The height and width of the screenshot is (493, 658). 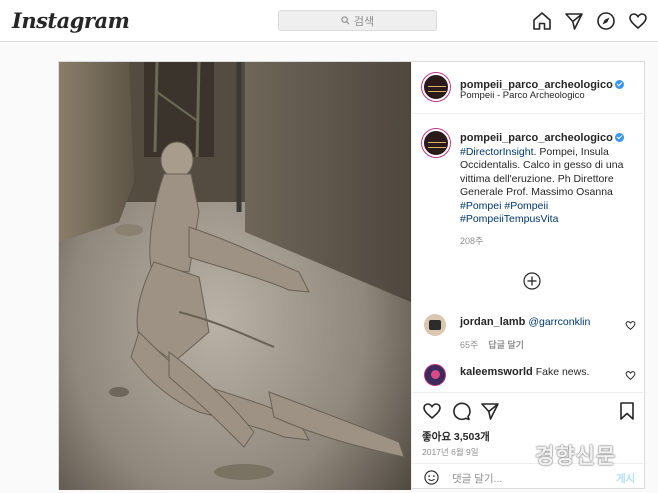 I want to click on comment-bubble-icon, so click(x=461, y=411).